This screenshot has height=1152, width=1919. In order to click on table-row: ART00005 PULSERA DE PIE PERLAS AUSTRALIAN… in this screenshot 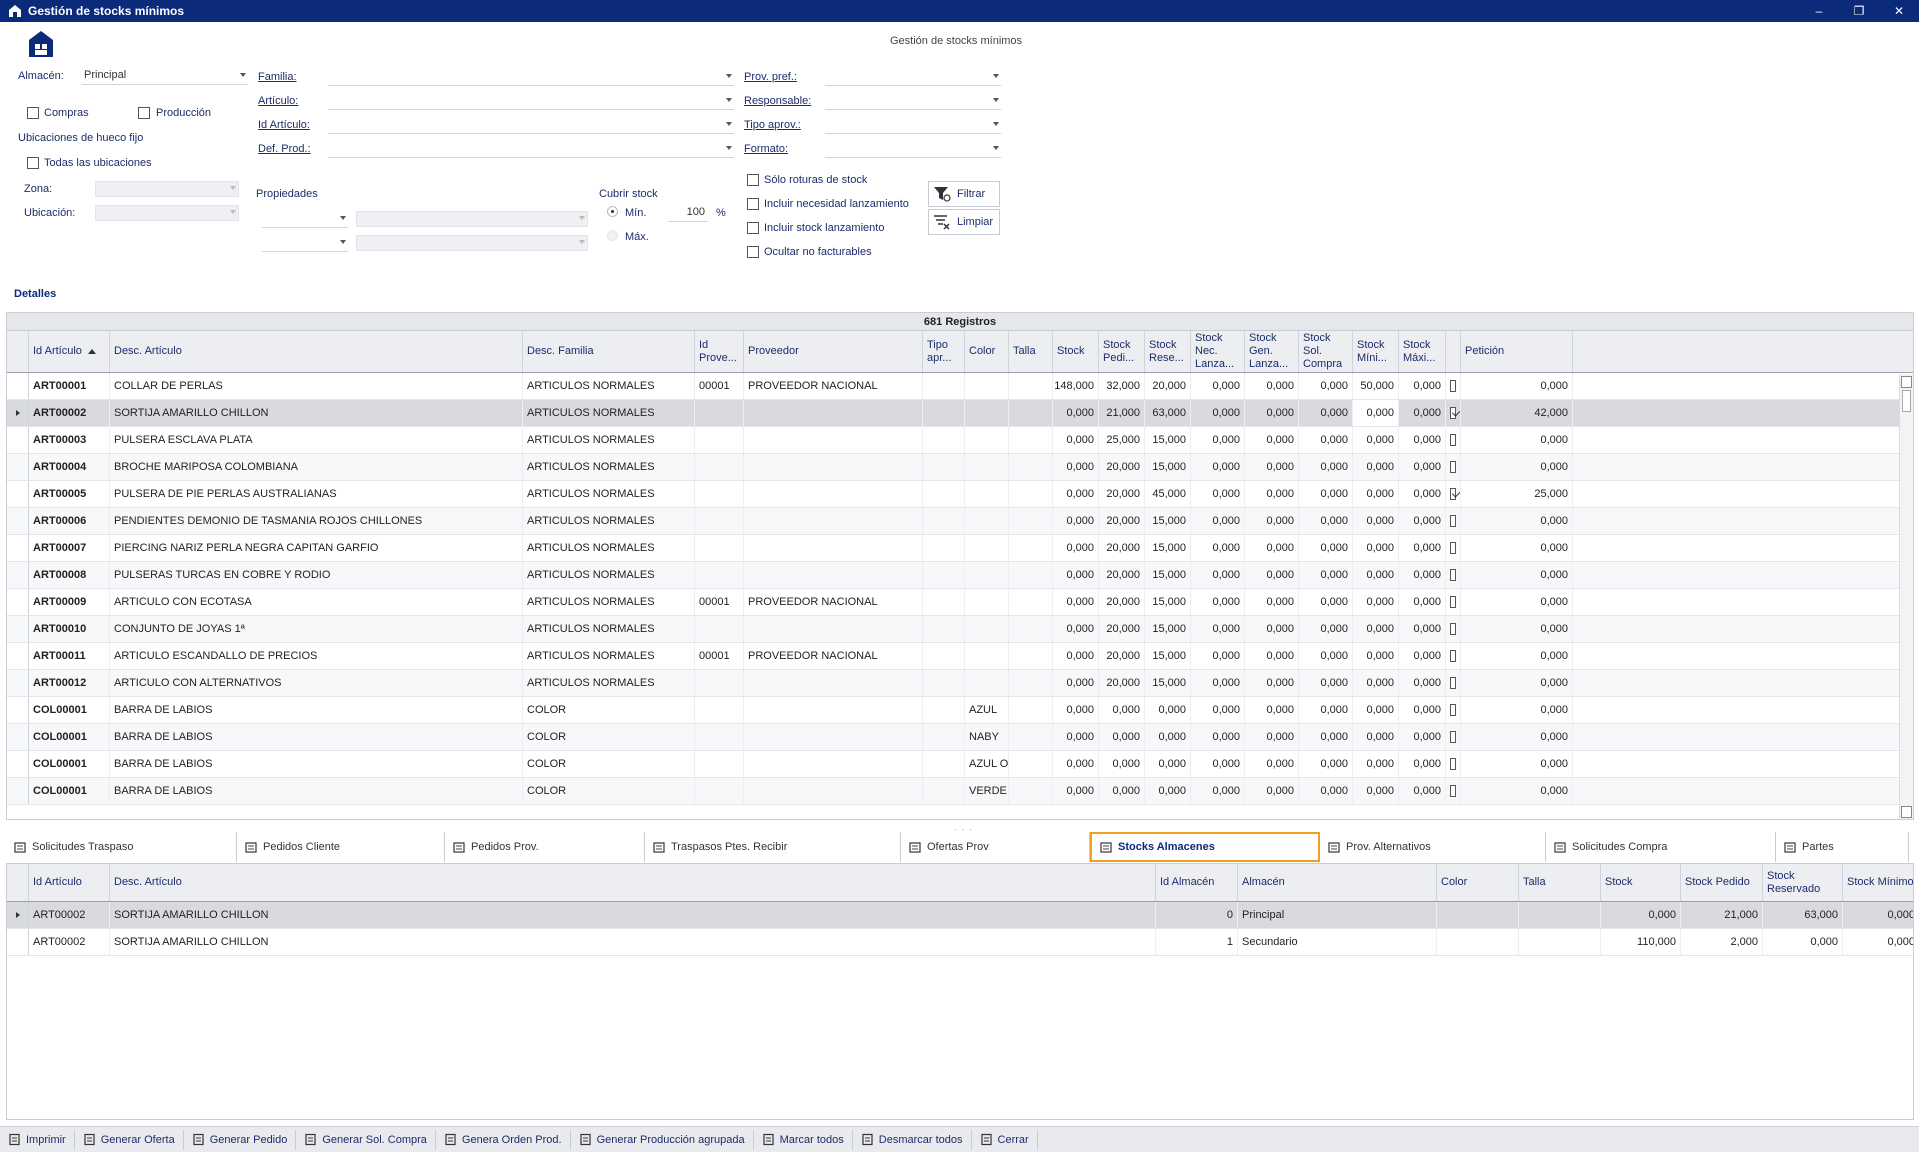, I will do `click(960, 494)`.